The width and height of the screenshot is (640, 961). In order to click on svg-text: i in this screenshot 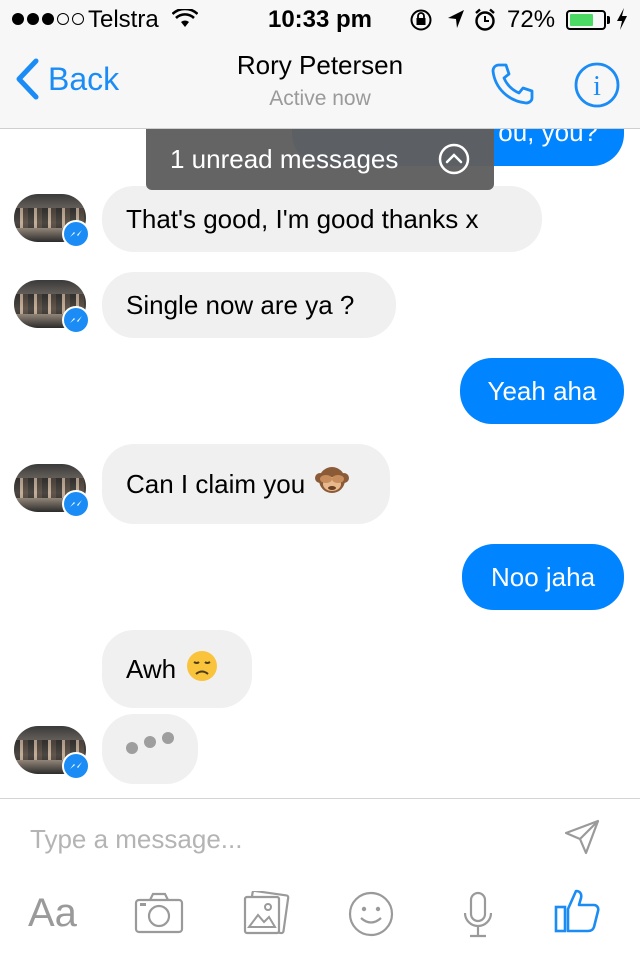, I will do `click(597, 86)`.